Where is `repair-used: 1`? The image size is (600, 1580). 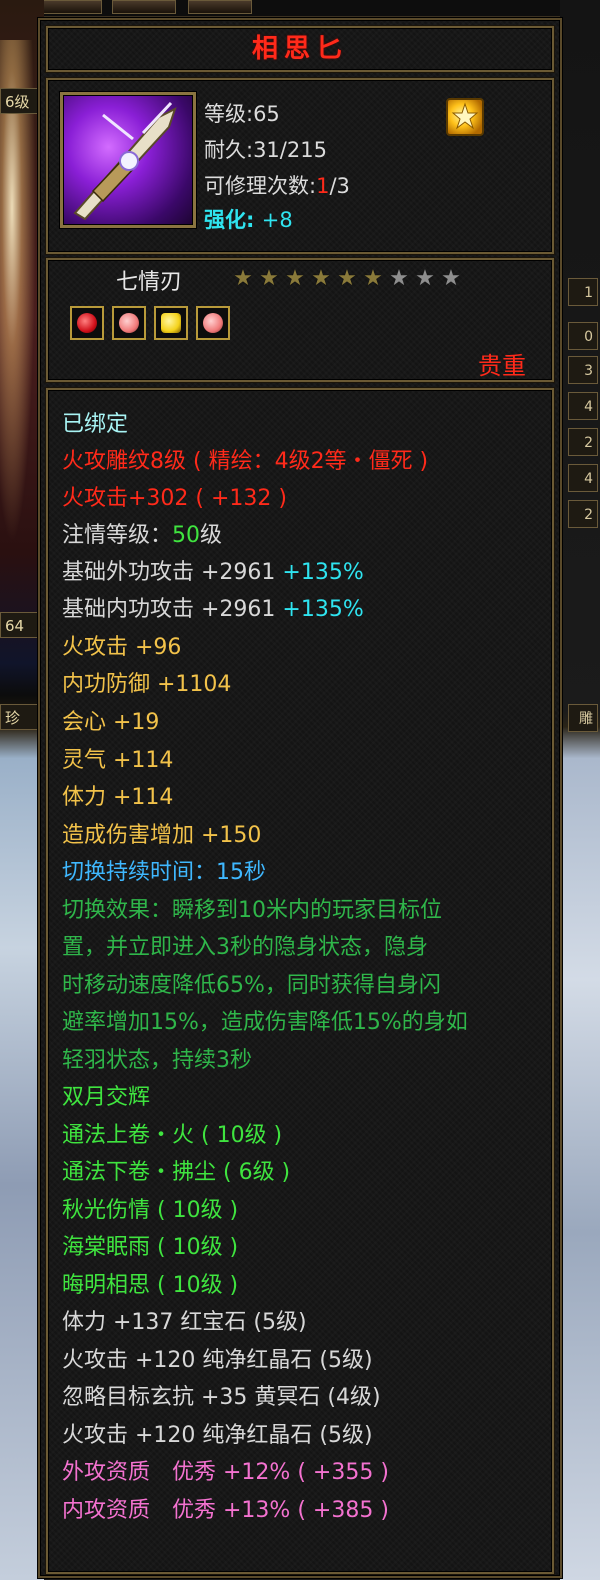
repair-used: 1 is located at coordinates (323, 186).